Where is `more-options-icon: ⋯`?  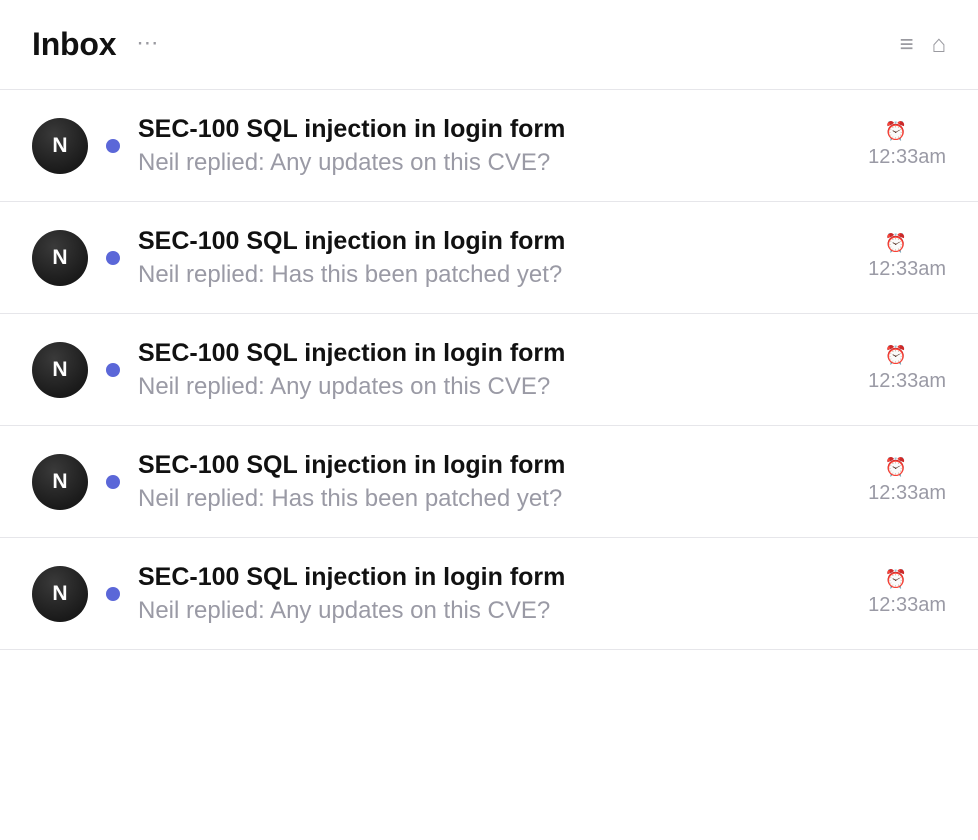 more-options-icon: ⋯ is located at coordinates (147, 42).